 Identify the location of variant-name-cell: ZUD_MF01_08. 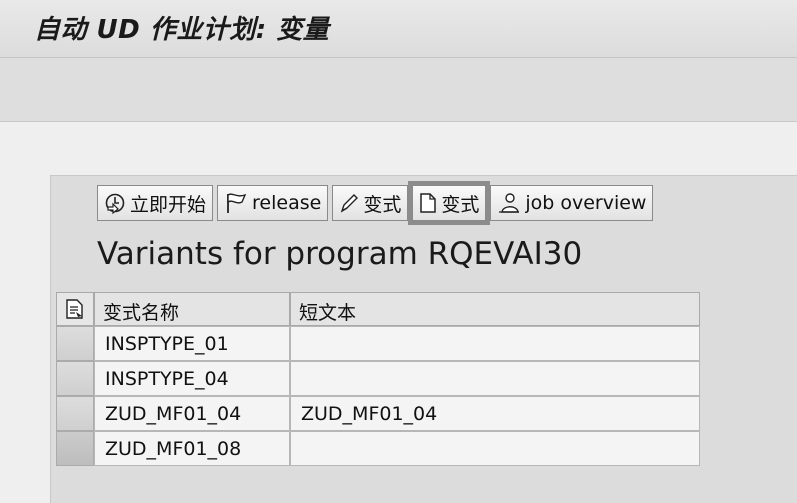
(192, 448).